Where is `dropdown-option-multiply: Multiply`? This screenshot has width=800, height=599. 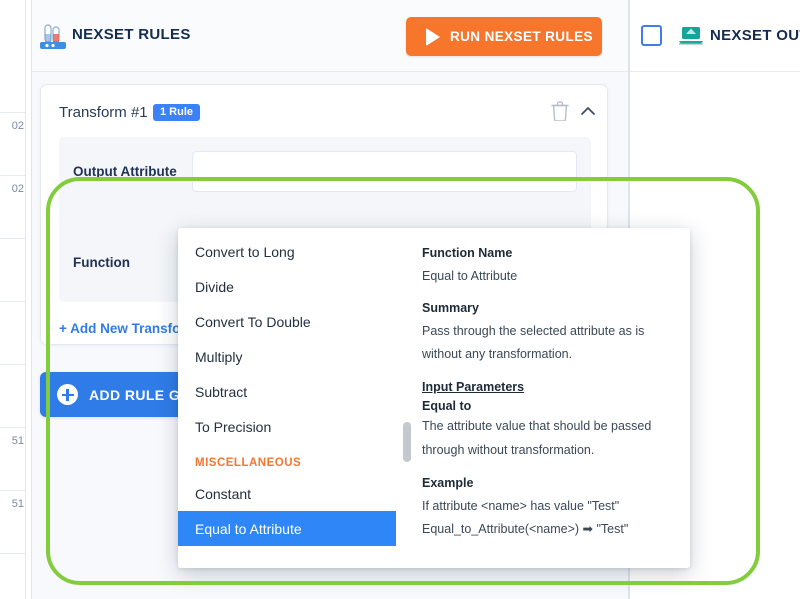
dropdown-option-multiply: Multiply is located at coordinates (287, 356).